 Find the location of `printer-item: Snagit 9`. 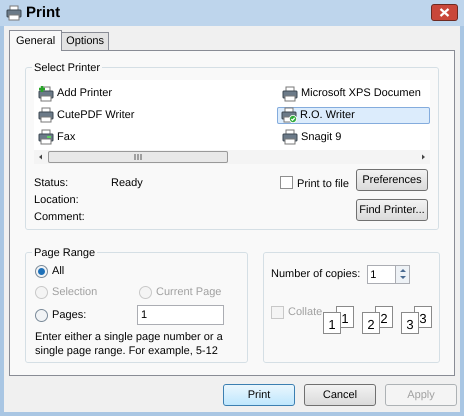

printer-item: Snagit 9 is located at coordinates (354, 137).